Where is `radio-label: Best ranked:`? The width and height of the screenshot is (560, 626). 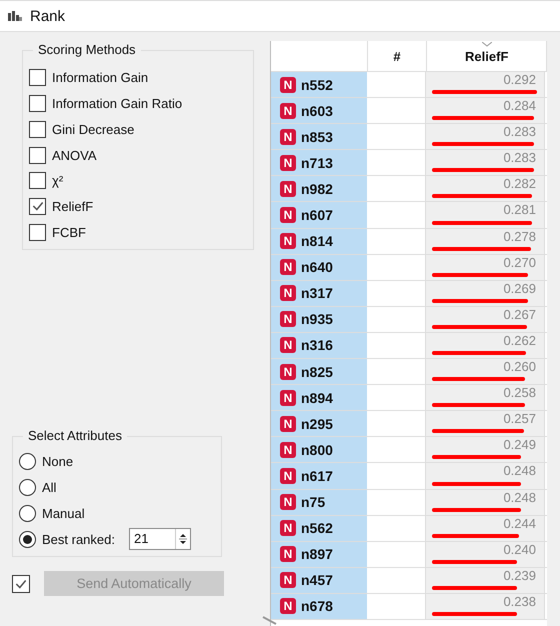
radio-label: Best ranked: is located at coordinates (78, 539).